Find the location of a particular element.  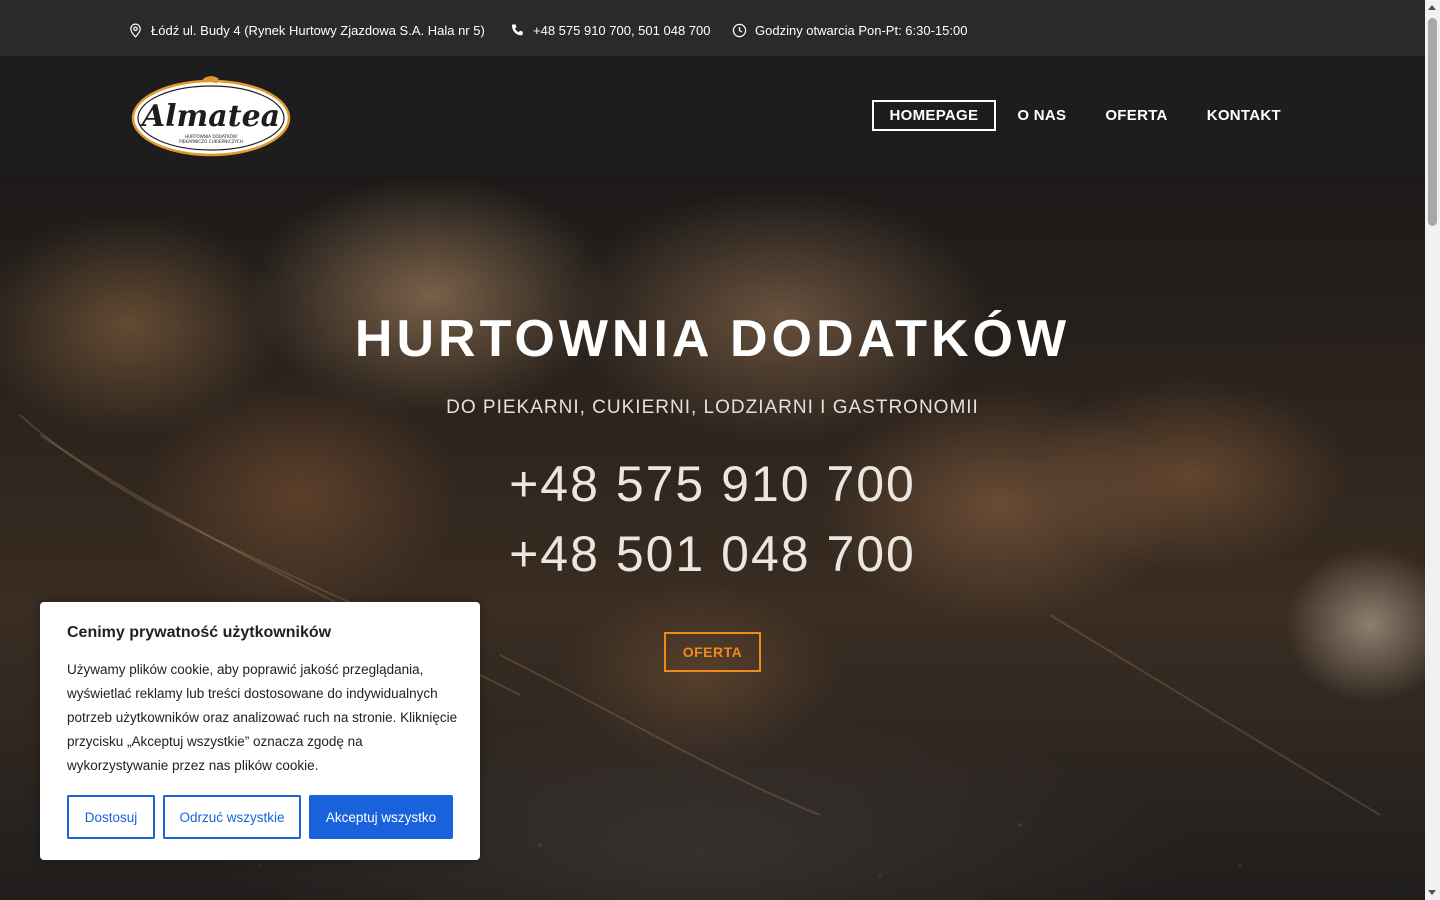

svg-text: Almatea is located at coordinates (209, 116).